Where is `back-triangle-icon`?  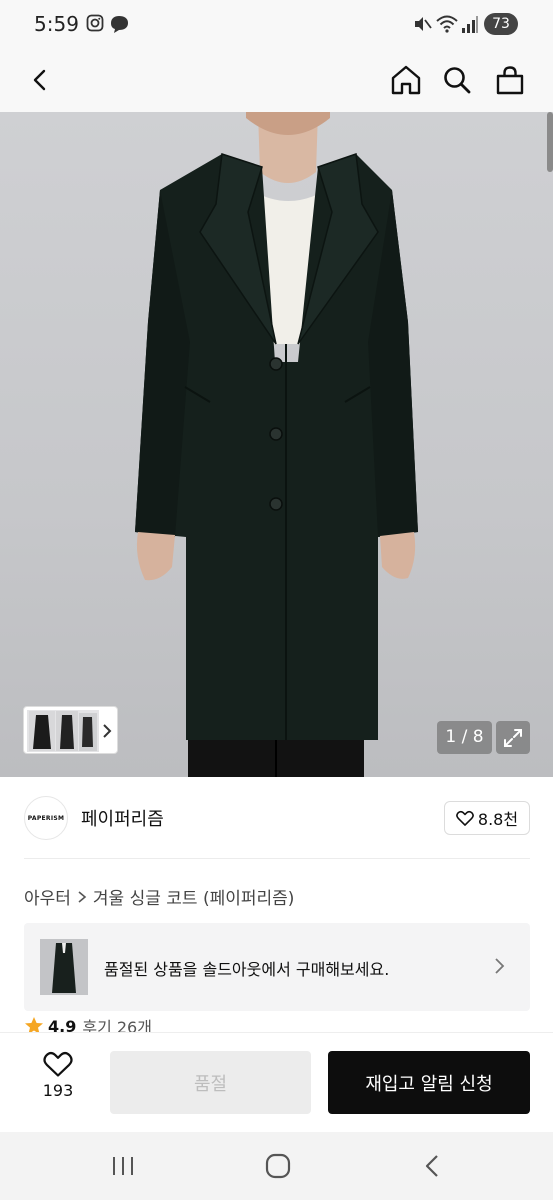
back-triangle-icon is located at coordinates (431, 1166).